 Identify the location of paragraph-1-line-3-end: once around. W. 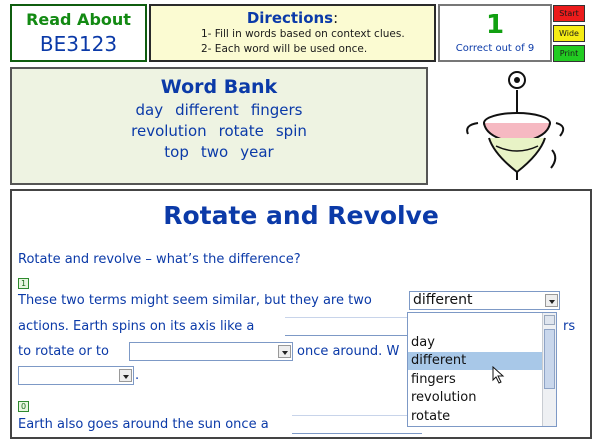
(348, 351).